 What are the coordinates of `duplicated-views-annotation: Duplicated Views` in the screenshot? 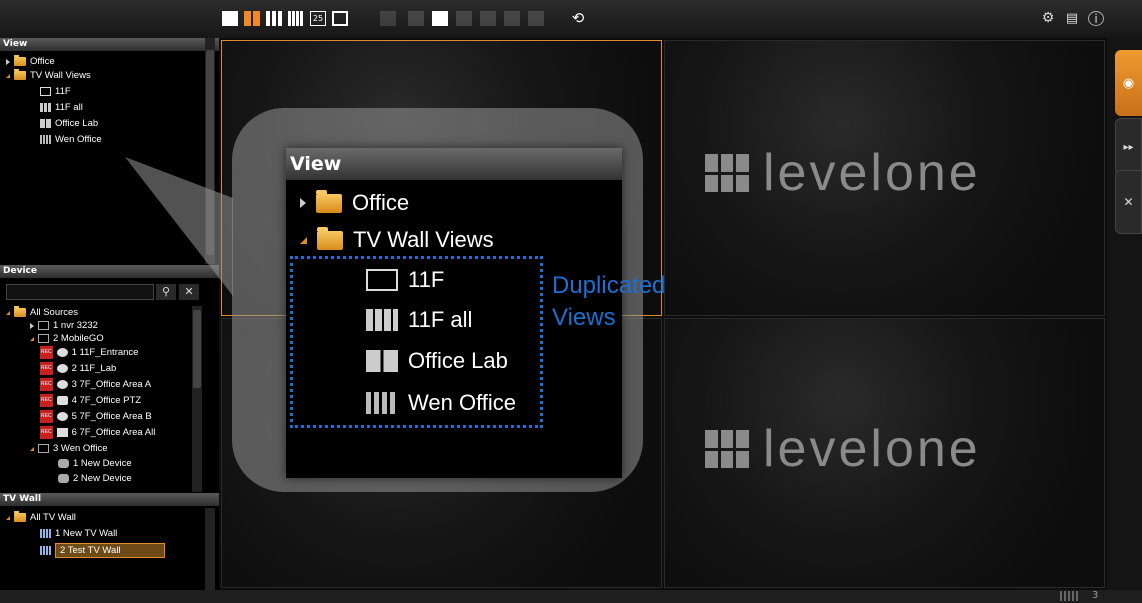 It's located at (609, 301).